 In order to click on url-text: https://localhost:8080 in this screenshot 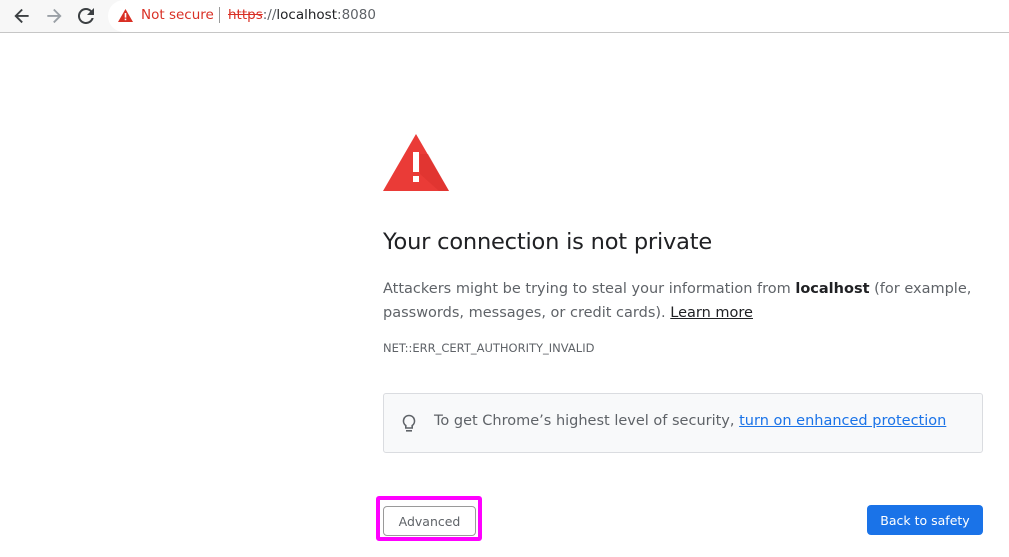, I will do `click(302, 15)`.